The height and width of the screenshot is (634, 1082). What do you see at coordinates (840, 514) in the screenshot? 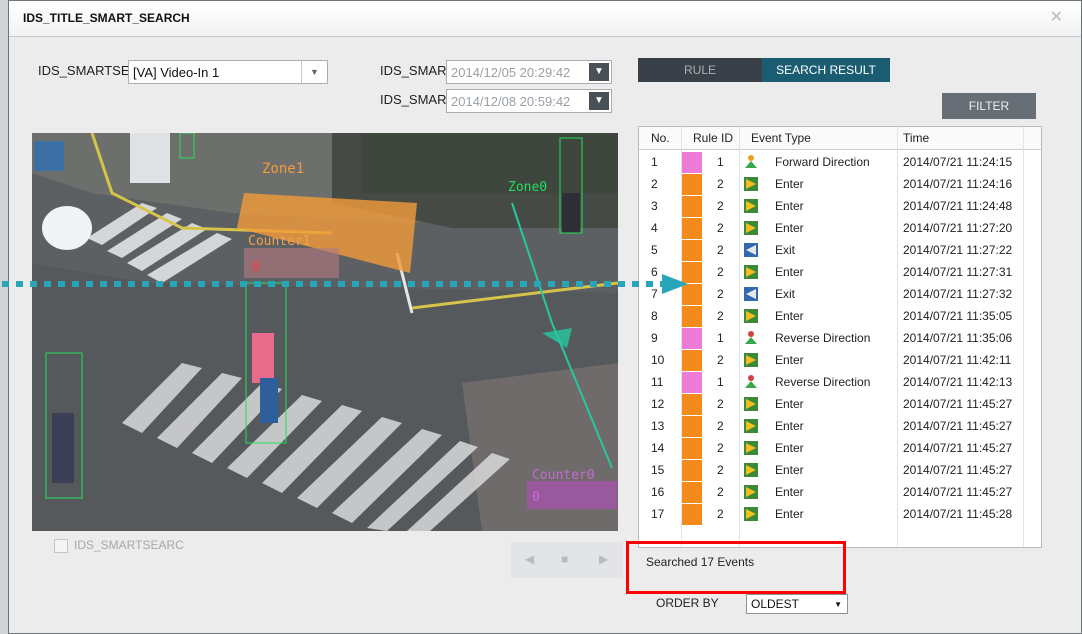
I see `table-row: 17 2 Enter 2014/07/21 11:45:28` at bounding box center [840, 514].